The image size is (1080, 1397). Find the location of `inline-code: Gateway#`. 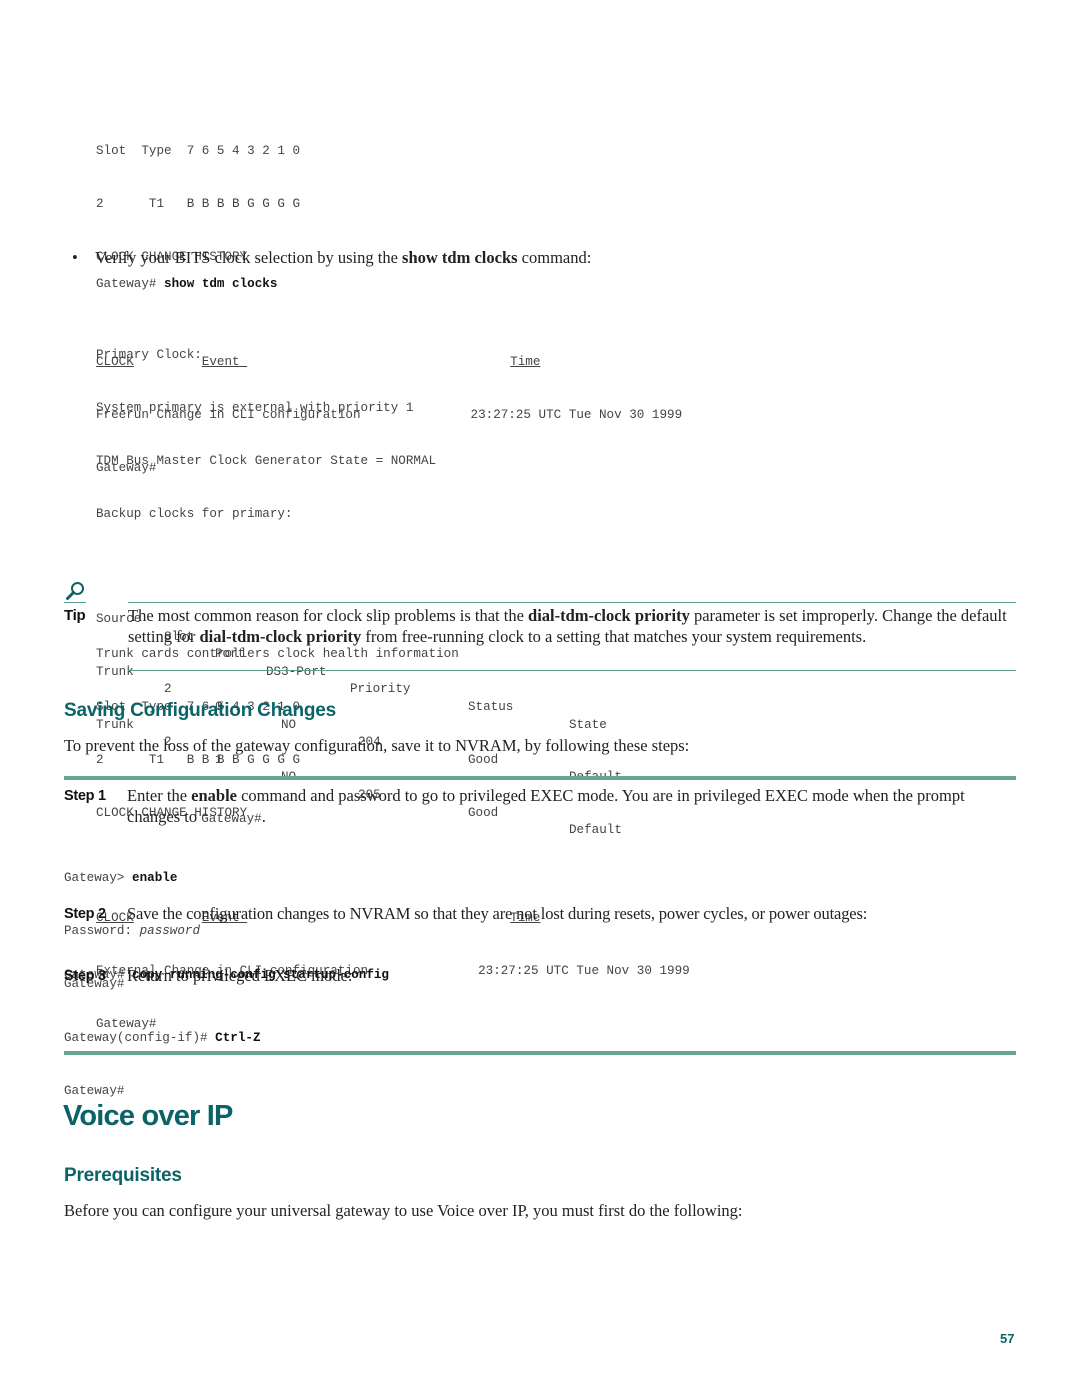

inline-code: Gateway# is located at coordinates (231, 818).